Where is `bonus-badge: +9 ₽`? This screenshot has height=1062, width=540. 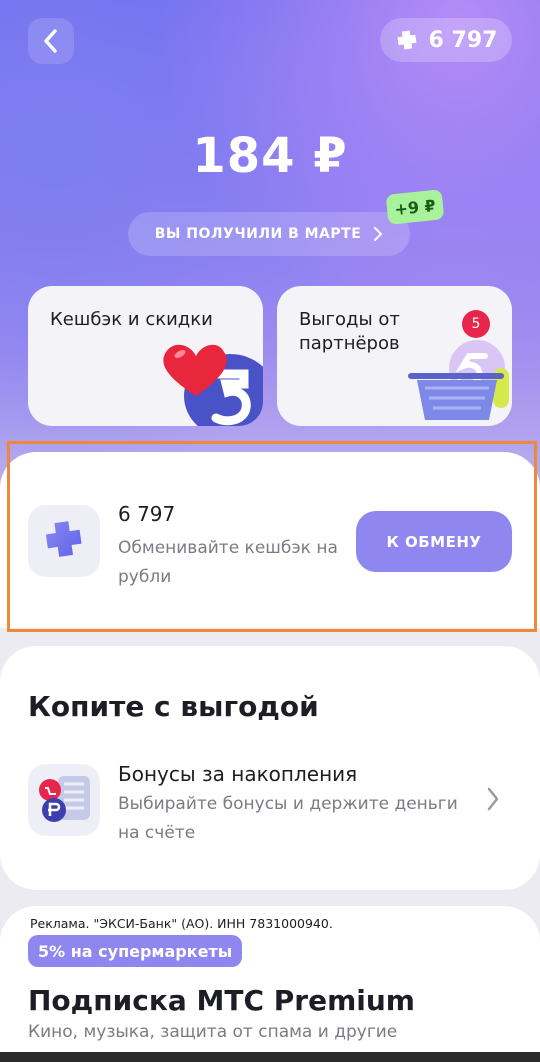 bonus-badge: +9 ₽ is located at coordinates (415, 207).